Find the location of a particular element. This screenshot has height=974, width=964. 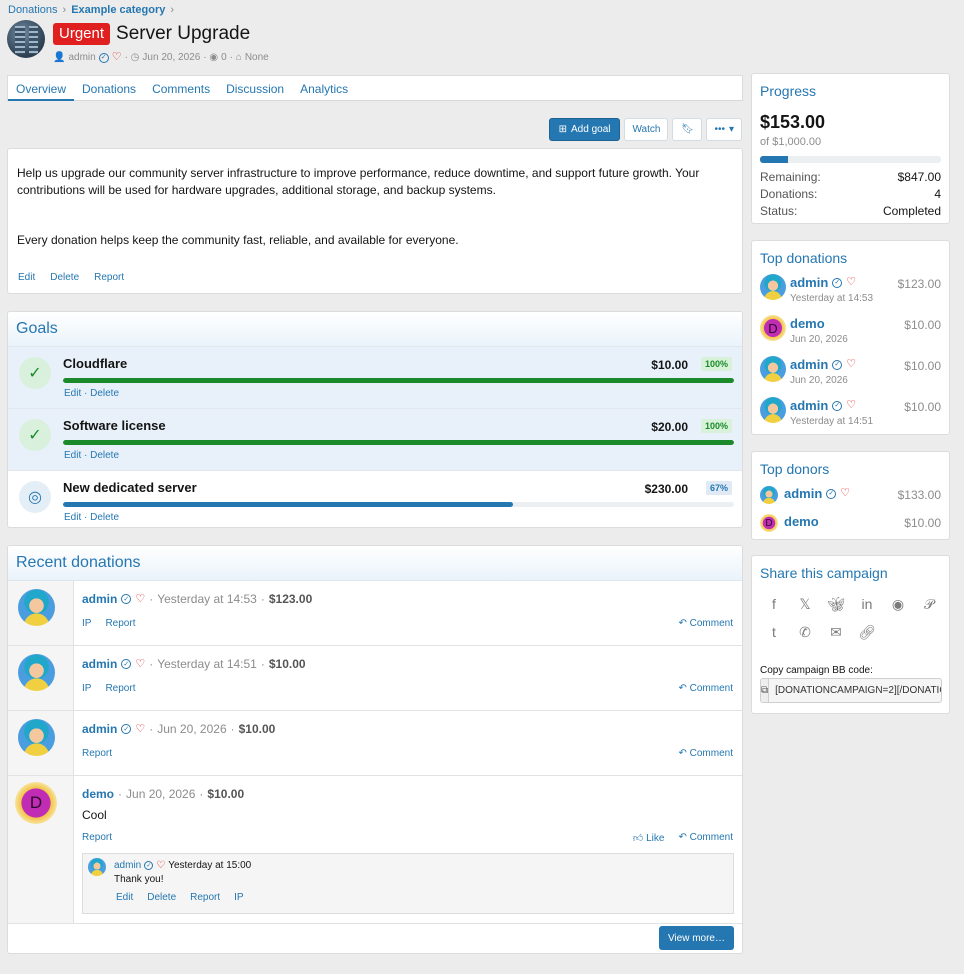

facebook-icon: f is located at coordinates (774, 604).